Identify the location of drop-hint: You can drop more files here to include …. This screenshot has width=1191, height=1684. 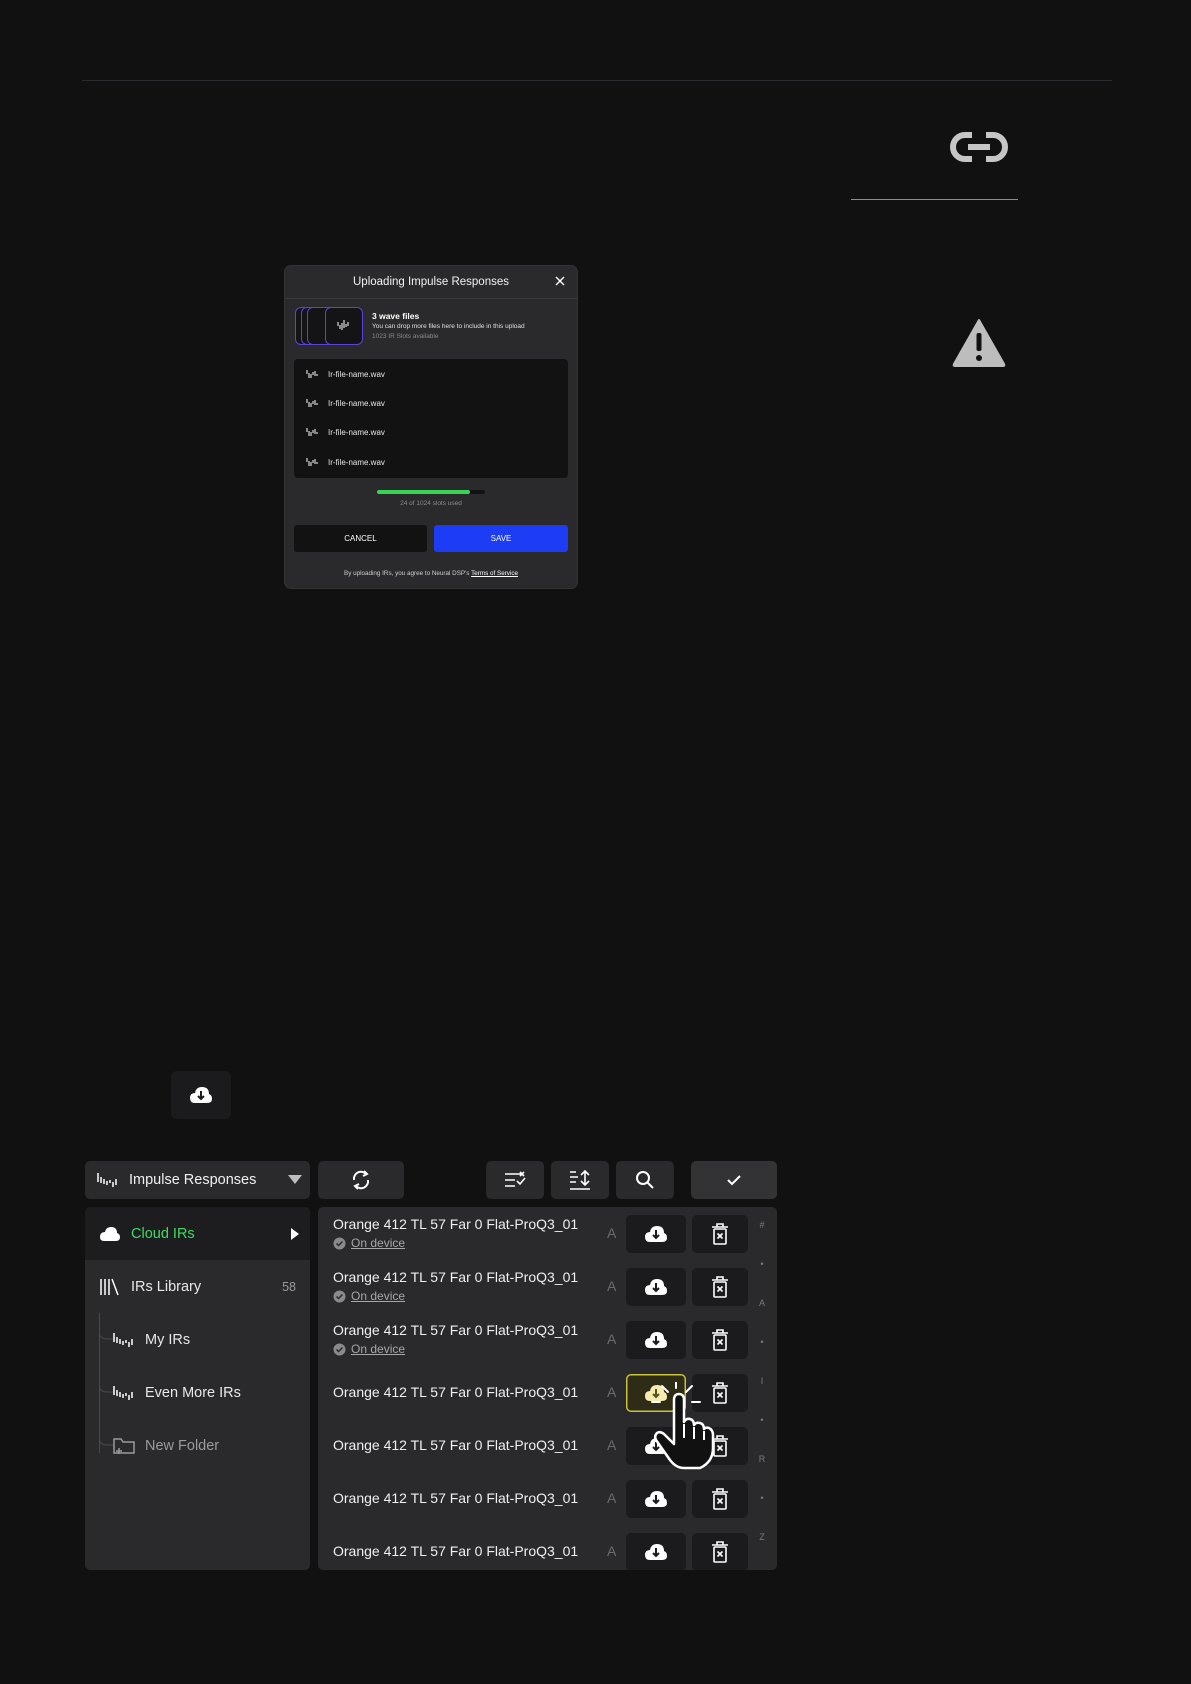
(448, 326).